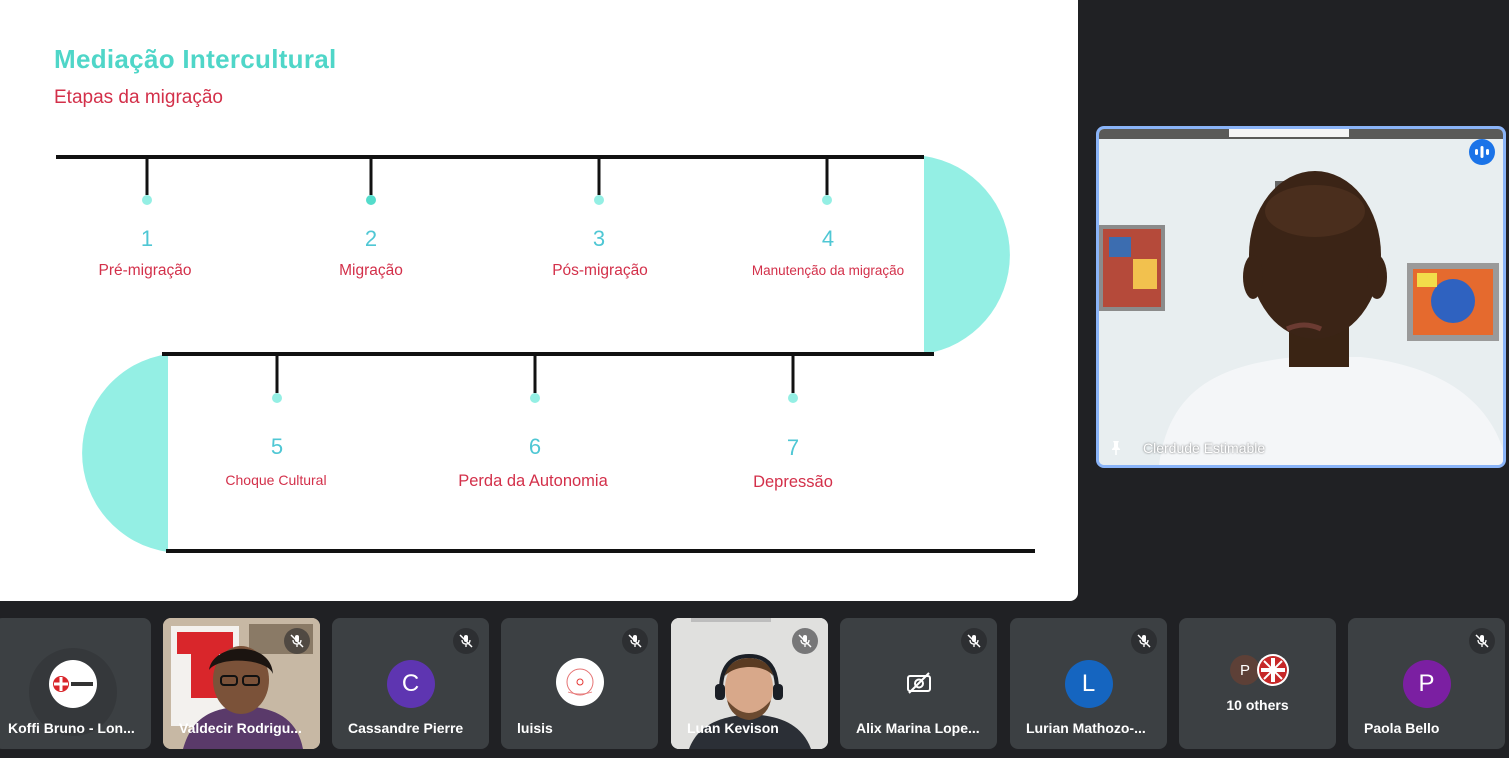 The height and width of the screenshot is (758, 1509). Describe the element at coordinates (1204, 448) in the screenshot. I see `speaker-name: Clerdude Estimable` at that location.